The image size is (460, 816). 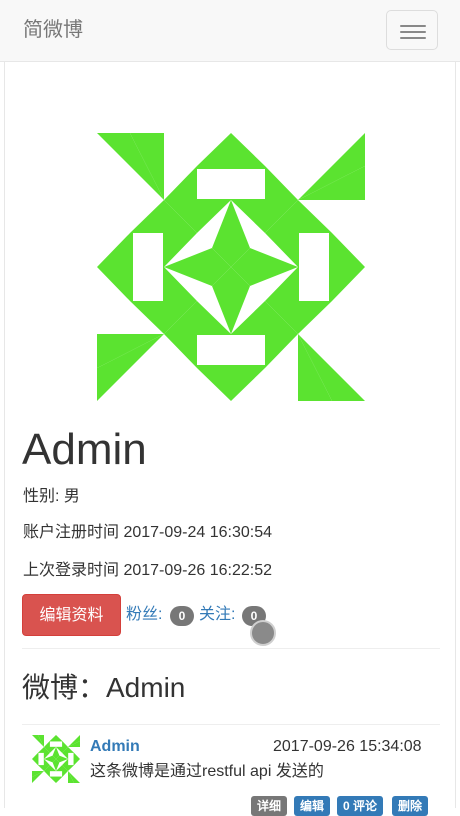 What do you see at coordinates (84, 449) in the screenshot?
I see `profile-username: Admin` at bounding box center [84, 449].